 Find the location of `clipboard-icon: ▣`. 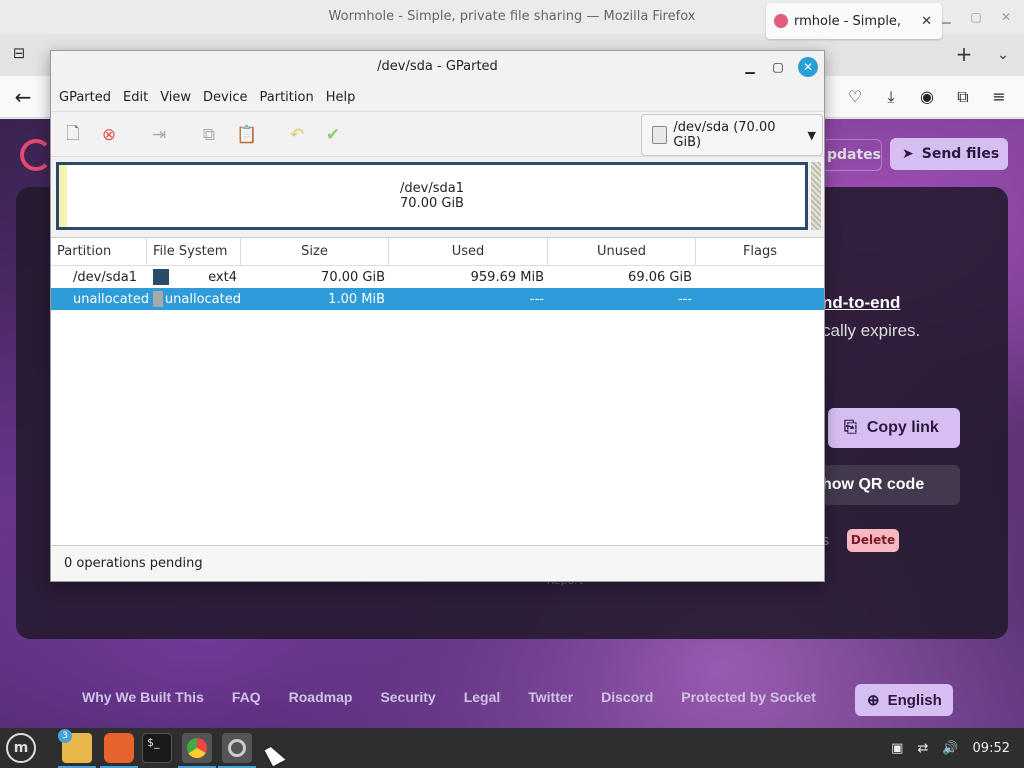

clipboard-icon: ▣ is located at coordinates (897, 748).